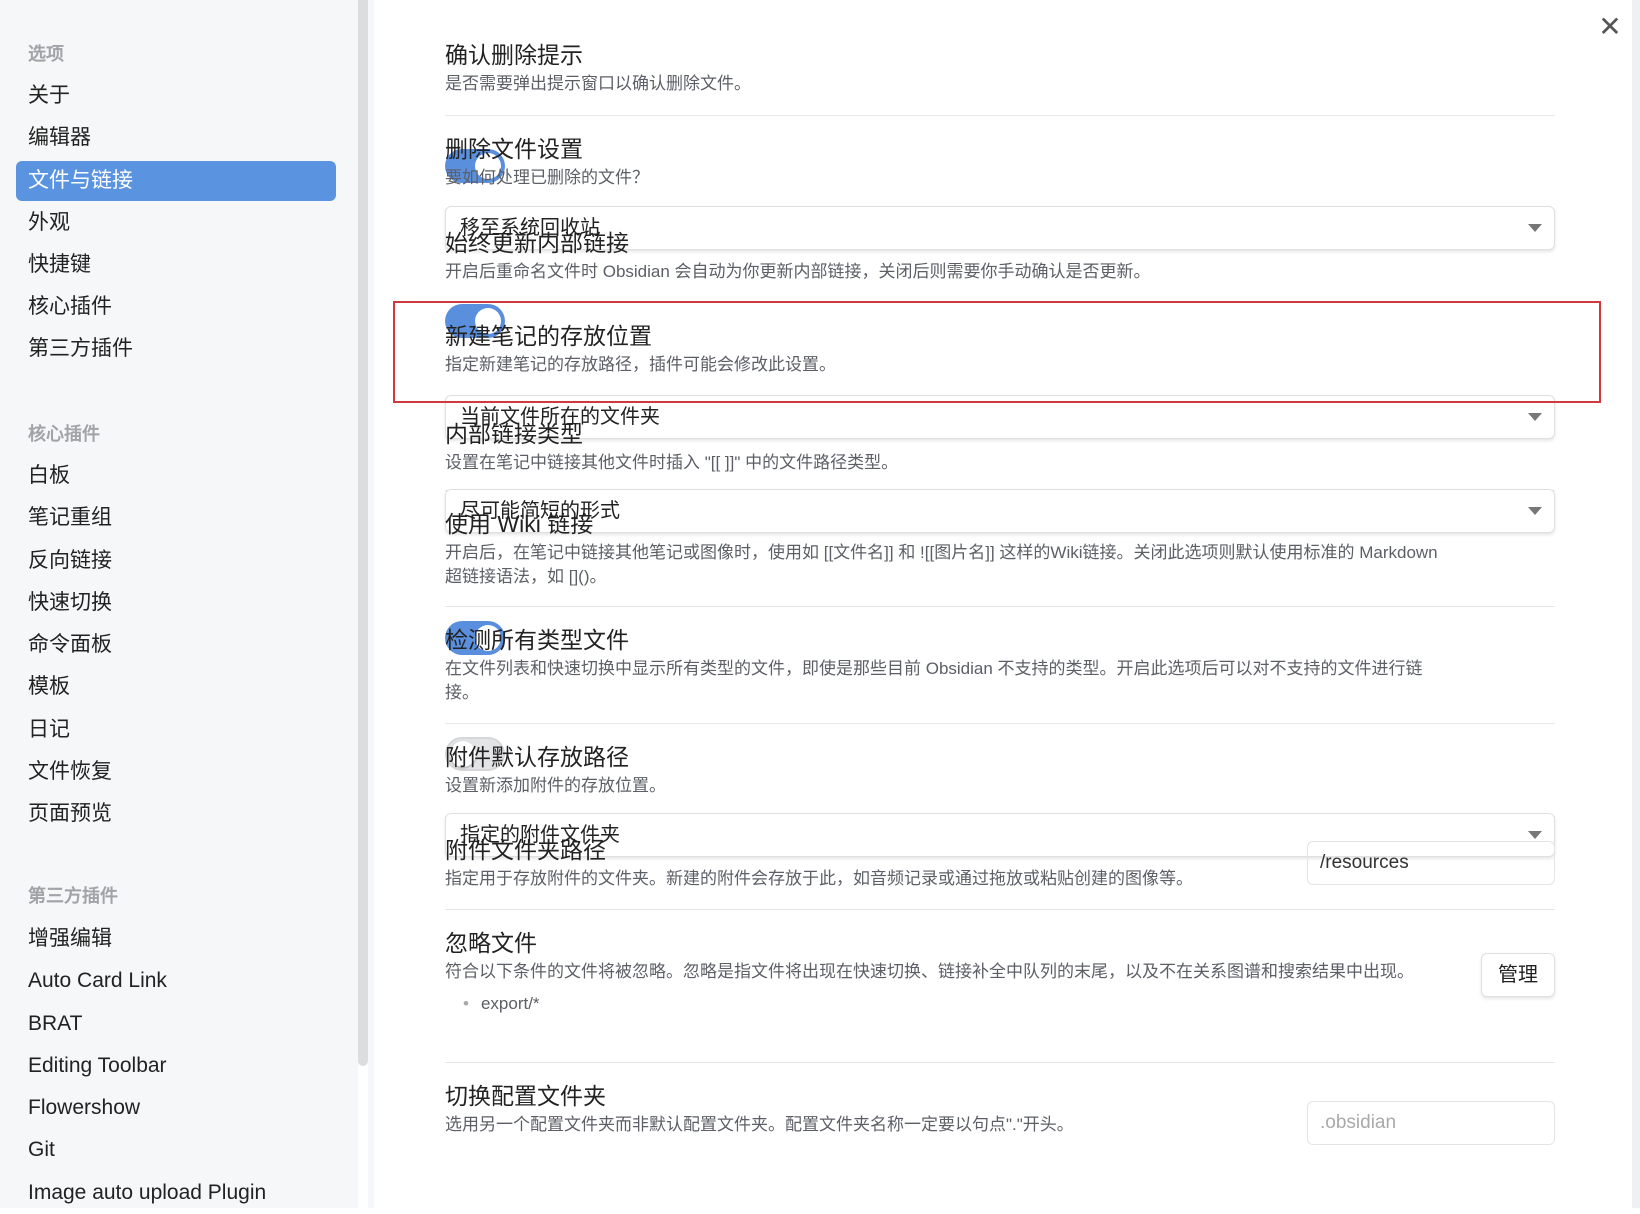  What do you see at coordinates (176, 814) in the screenshot?
I see `sidebar-item: 页面预览` at bounding box center [176, 814].